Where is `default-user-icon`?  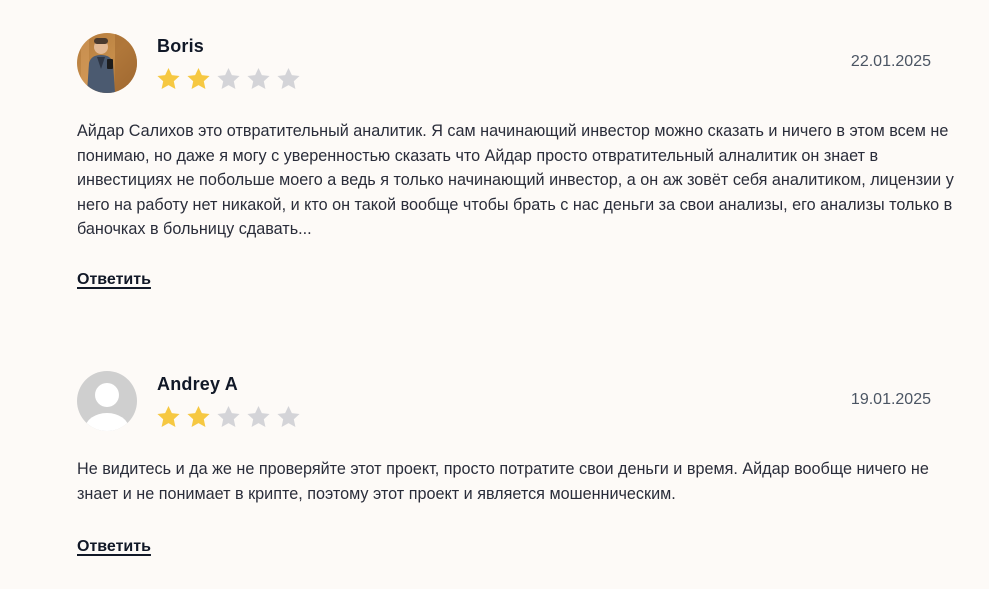 default-user-icon is located at coordinates (107, 401).